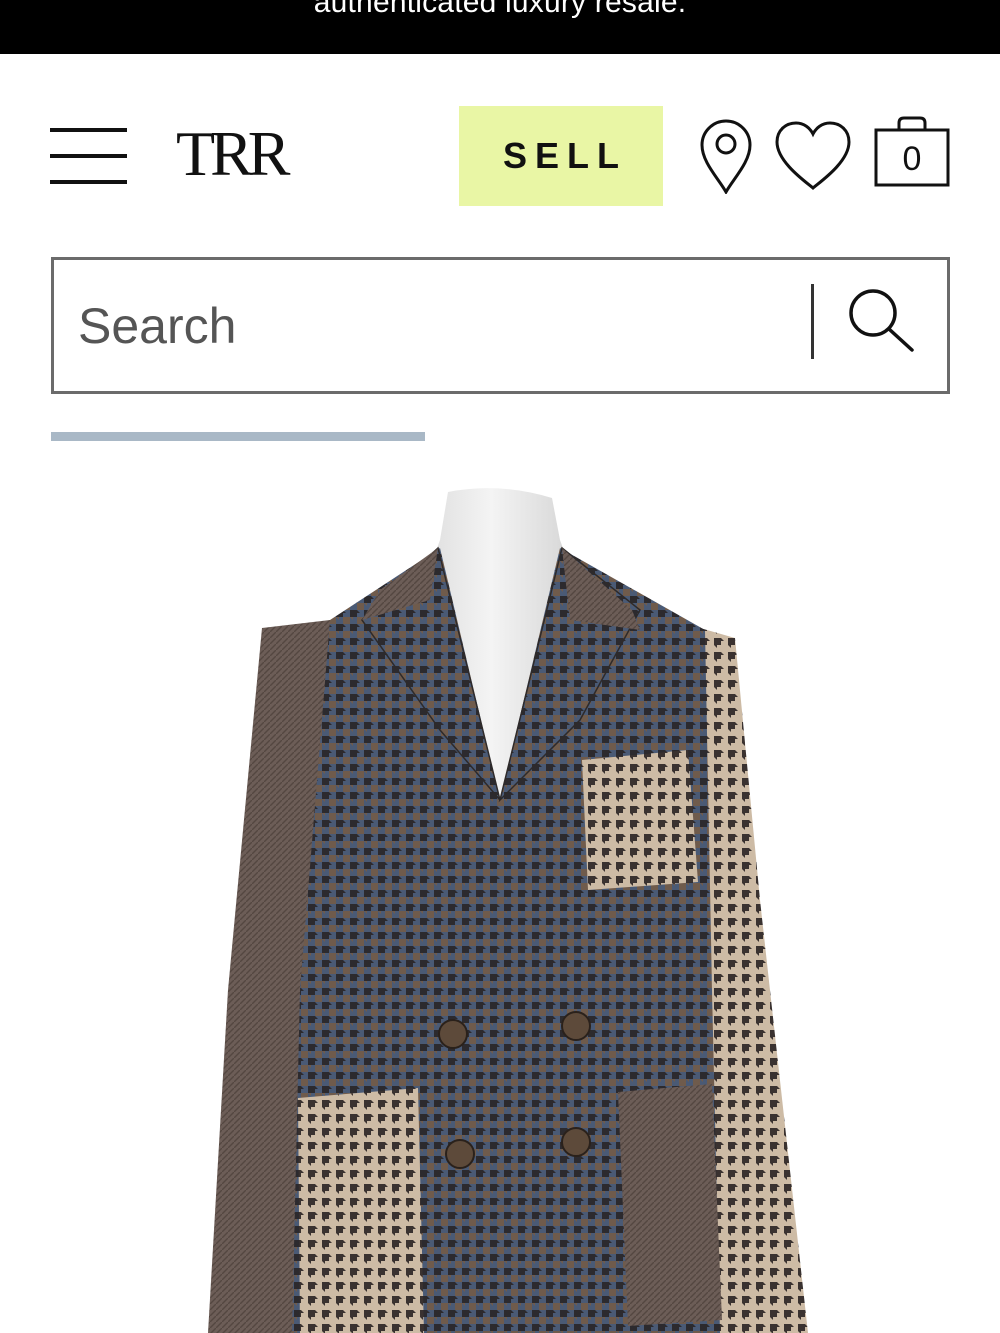 The height and width of the screenshot is (1333, 1000). I want to click on heart-icon, so click(813, 156).